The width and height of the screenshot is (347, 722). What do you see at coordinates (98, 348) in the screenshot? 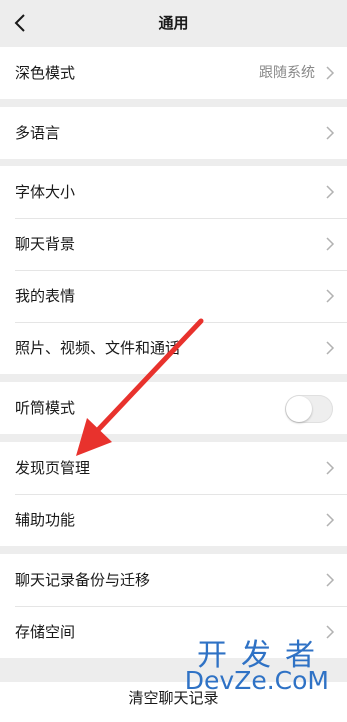
I see `row-label: 照片、视频、文件和通话` at bounding box center [98, 348].